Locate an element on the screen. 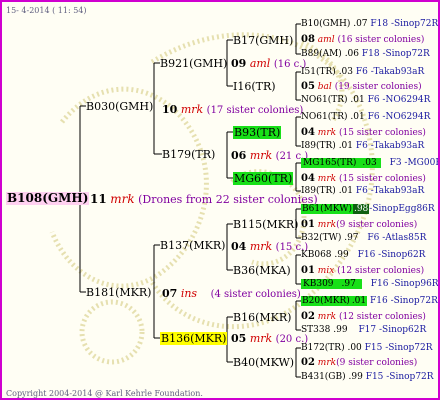 The height and width of the screenshot is (400, 440). ancestor-row: I51(TR) .03 F6 -Takab93aR is located at coordinates (362, 72).